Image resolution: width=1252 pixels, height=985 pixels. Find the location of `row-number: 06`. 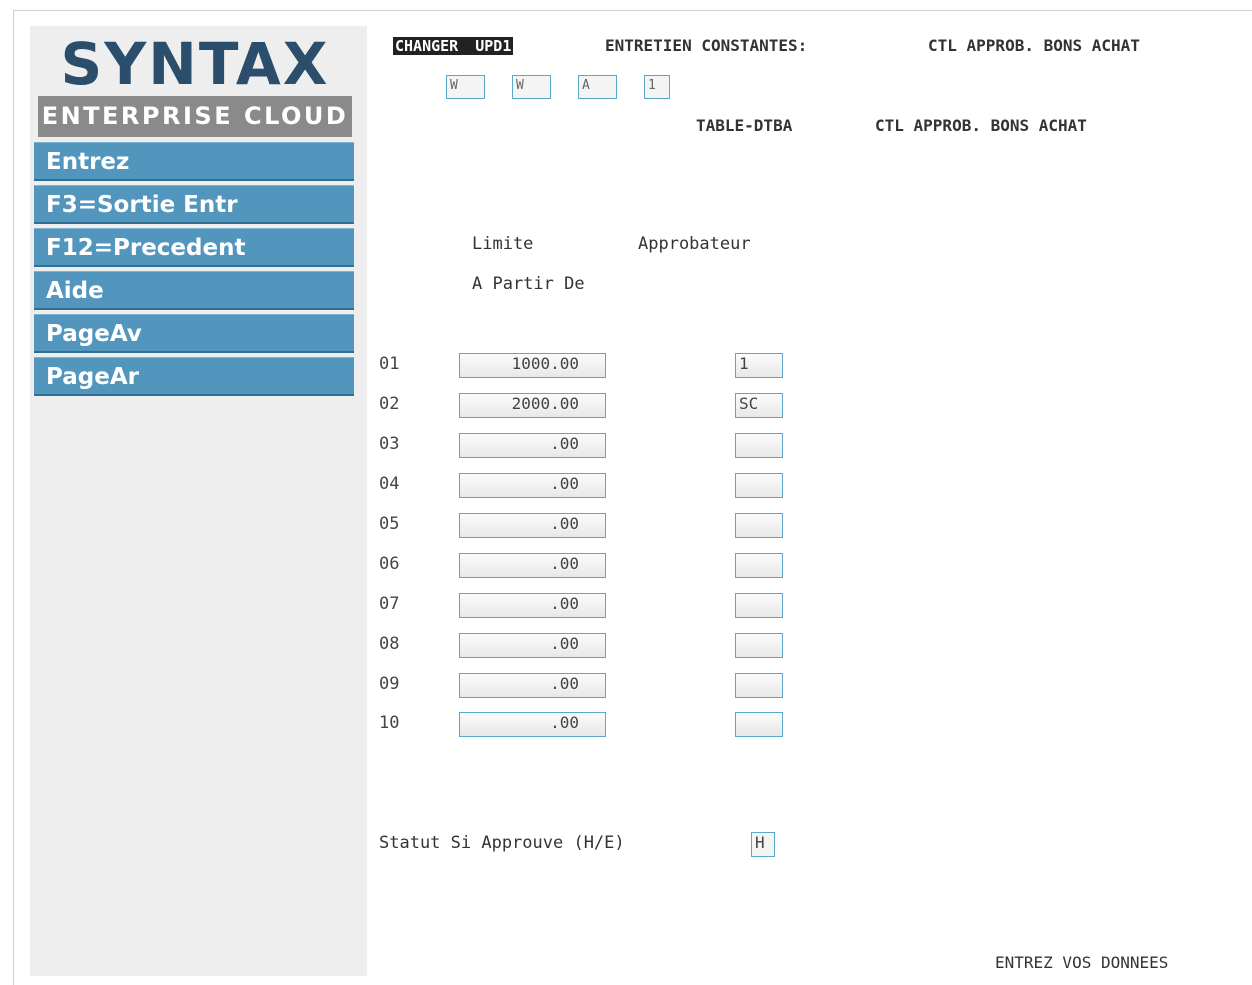

row-number: 06 is located at coordinates (389, 564).